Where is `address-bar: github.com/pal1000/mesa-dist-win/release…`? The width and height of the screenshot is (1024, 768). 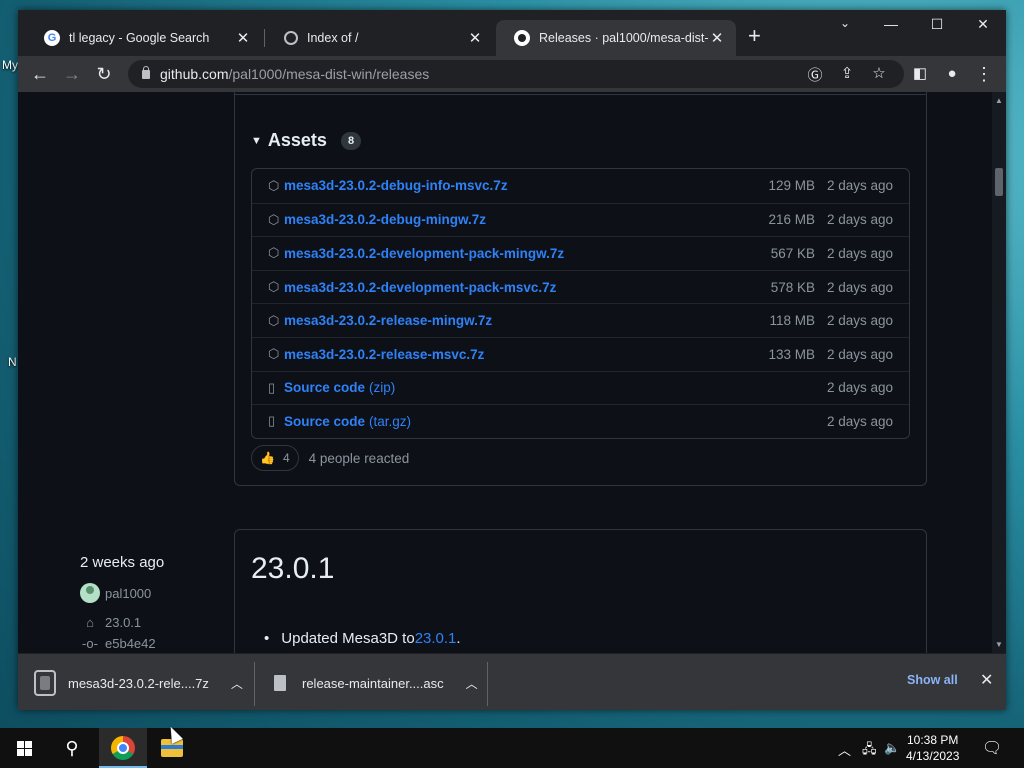 address-bar: github.com/pal1000/mesa-dist-win/release… is located at coordinates (516, 74).